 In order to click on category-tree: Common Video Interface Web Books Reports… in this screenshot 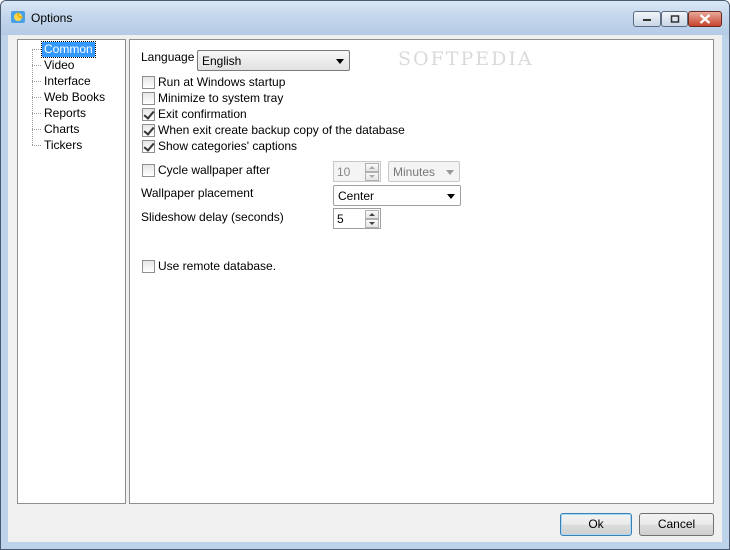, I will do `click(71, 271)`.